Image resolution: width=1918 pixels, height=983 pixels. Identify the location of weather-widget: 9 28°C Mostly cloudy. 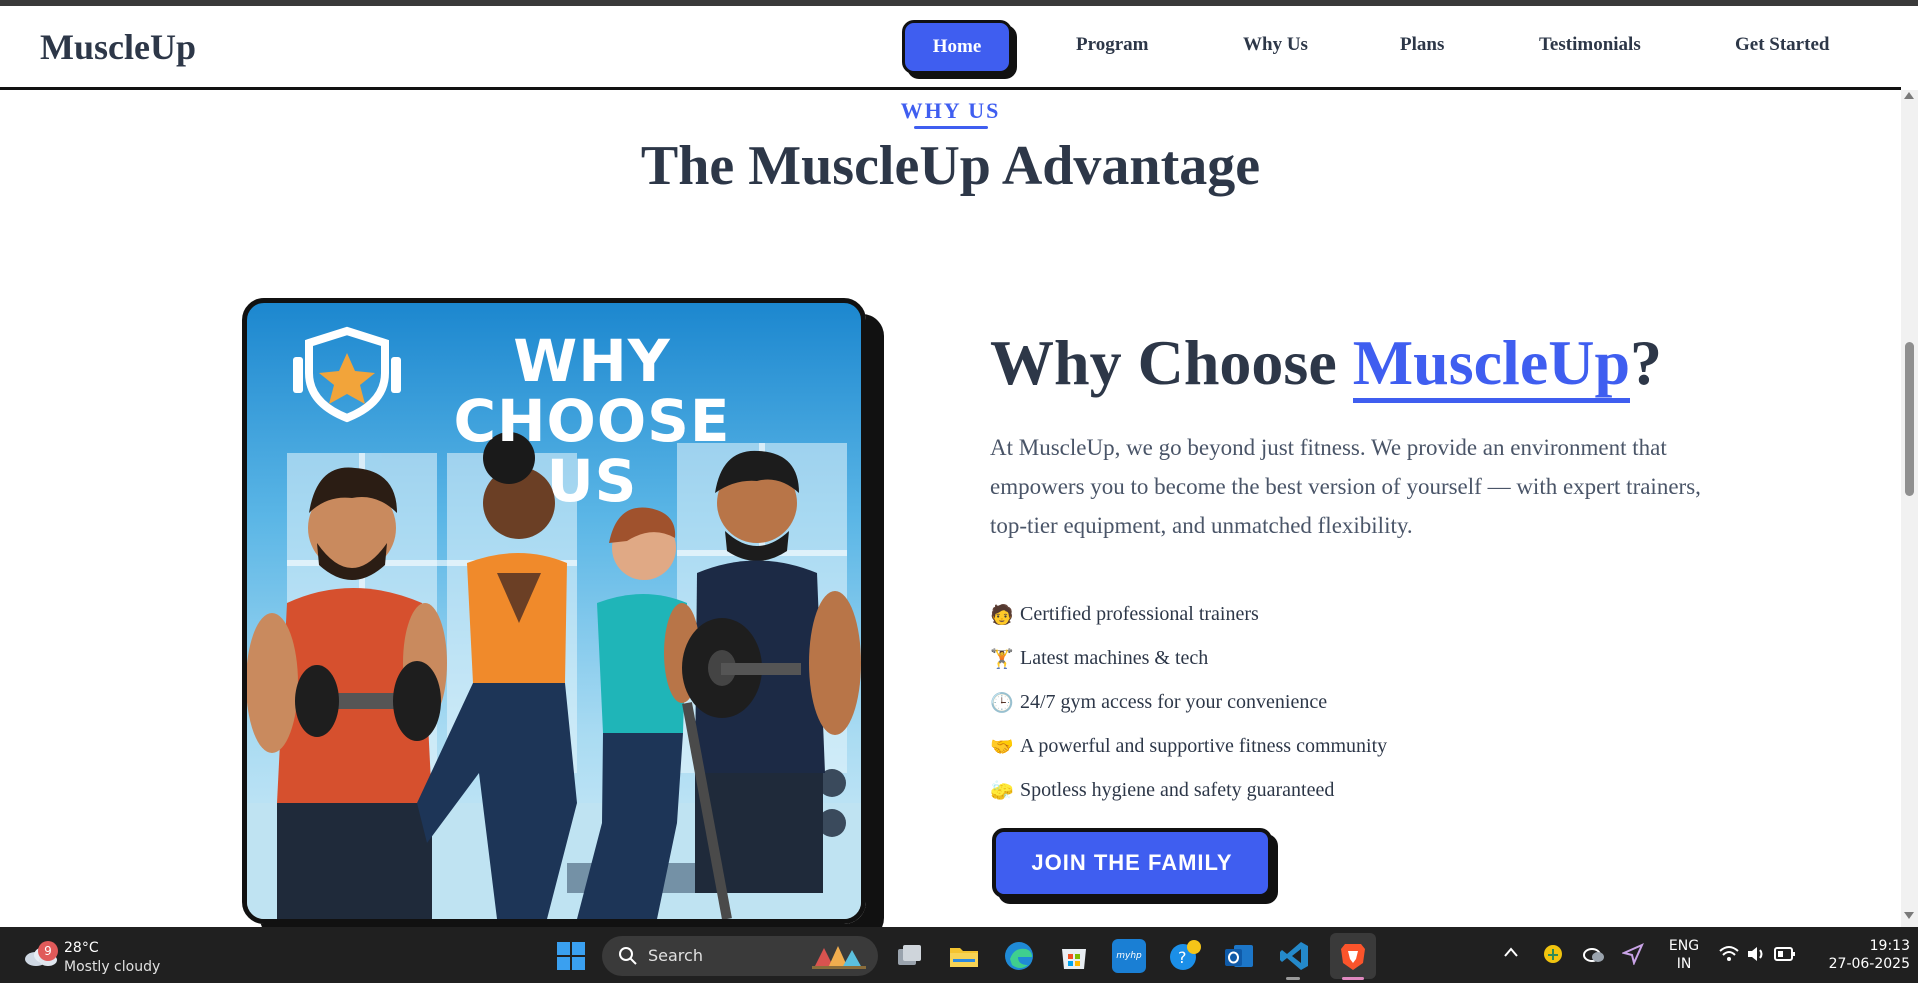
(97, 956).